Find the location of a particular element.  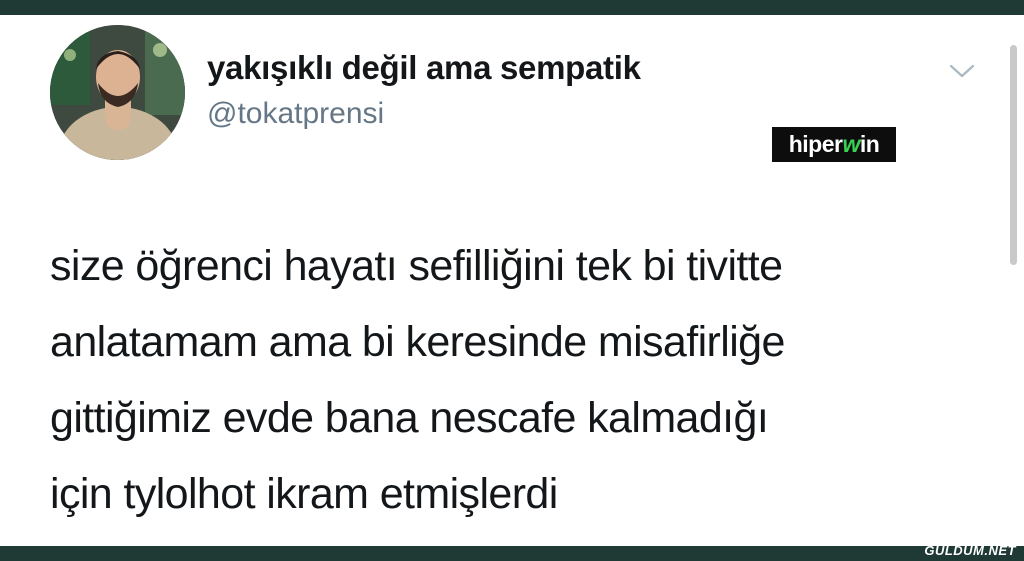

hiperwin-logo: hiper w in is located at coordinates (834, 144).